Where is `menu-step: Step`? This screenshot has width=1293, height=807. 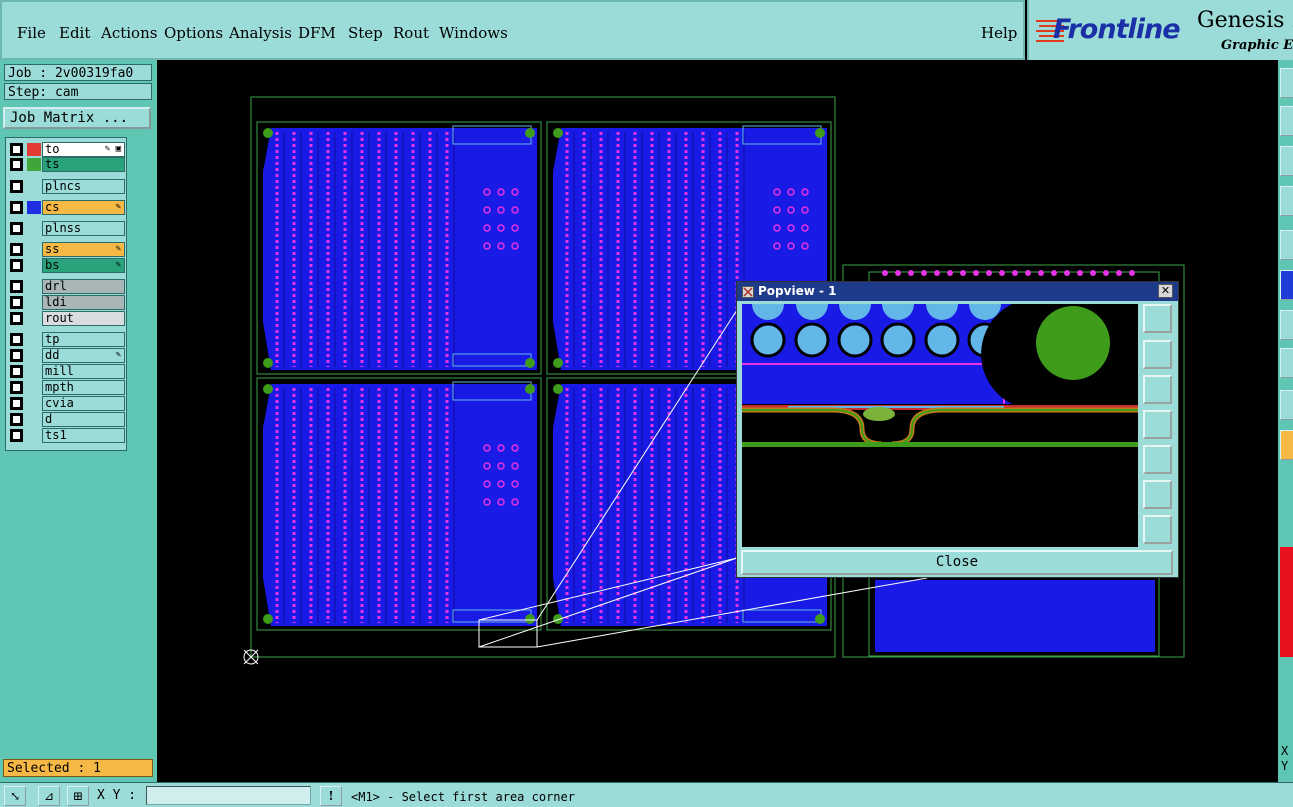
menu-step: Step is located at coordinates (365, 33).